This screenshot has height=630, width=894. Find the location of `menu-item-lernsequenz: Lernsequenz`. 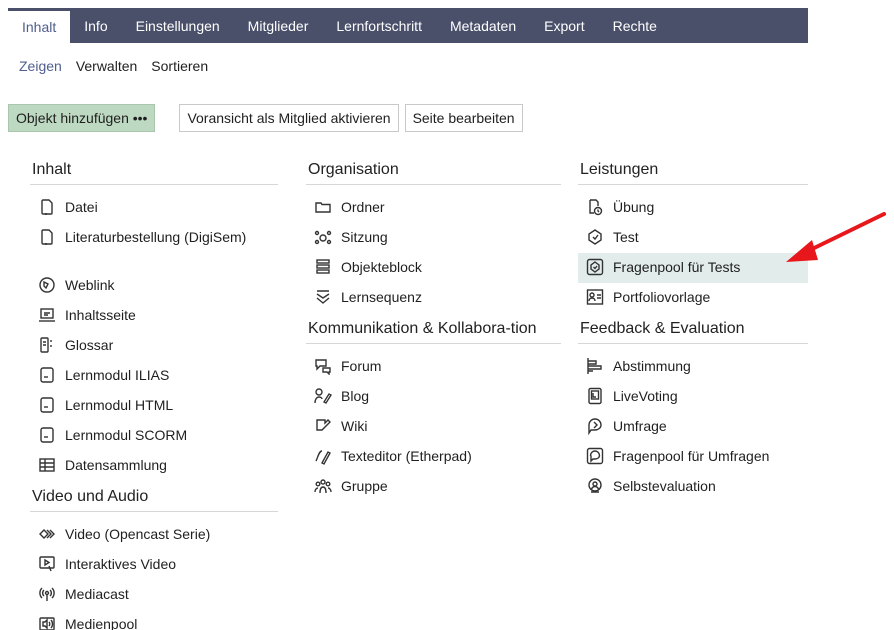

menu-item-lernsequenz: Lernsequenz is located at coordinates (433, 298).